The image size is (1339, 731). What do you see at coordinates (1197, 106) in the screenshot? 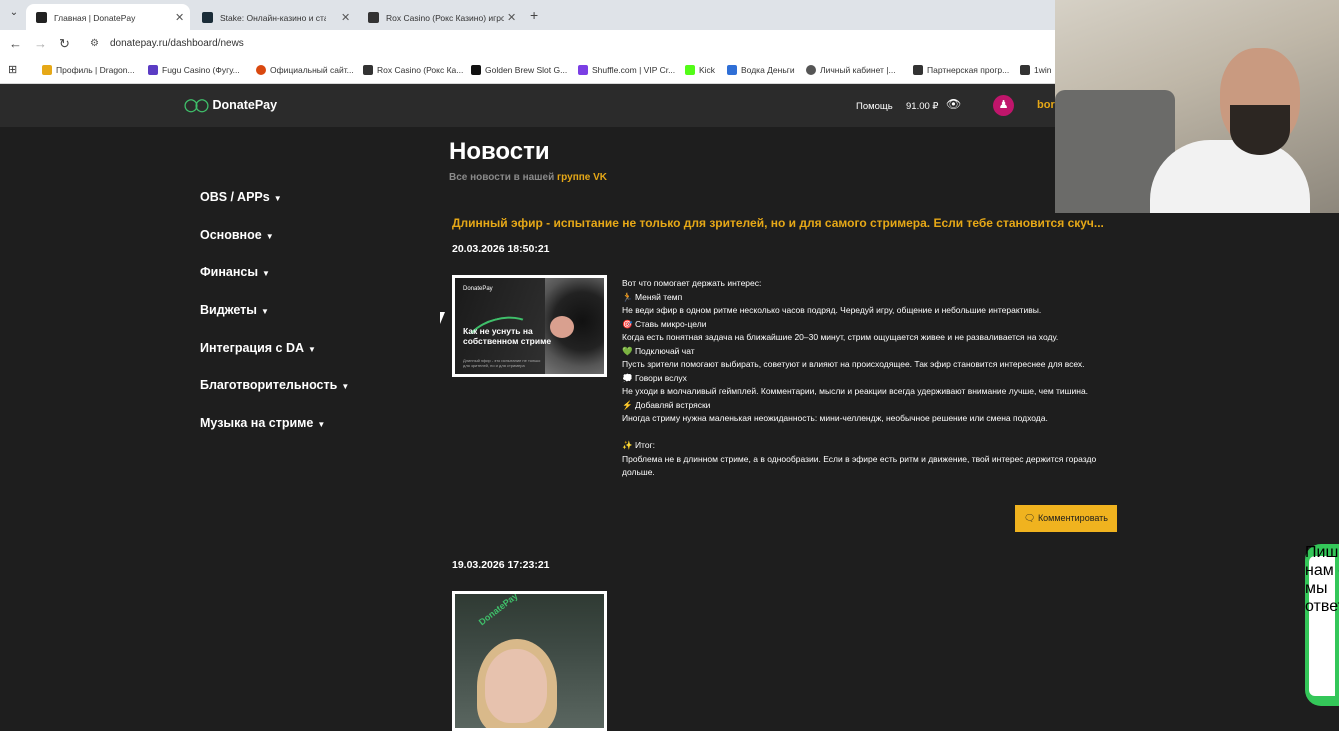
I see `webcam-overlay` at bounding box center [1197, 106].